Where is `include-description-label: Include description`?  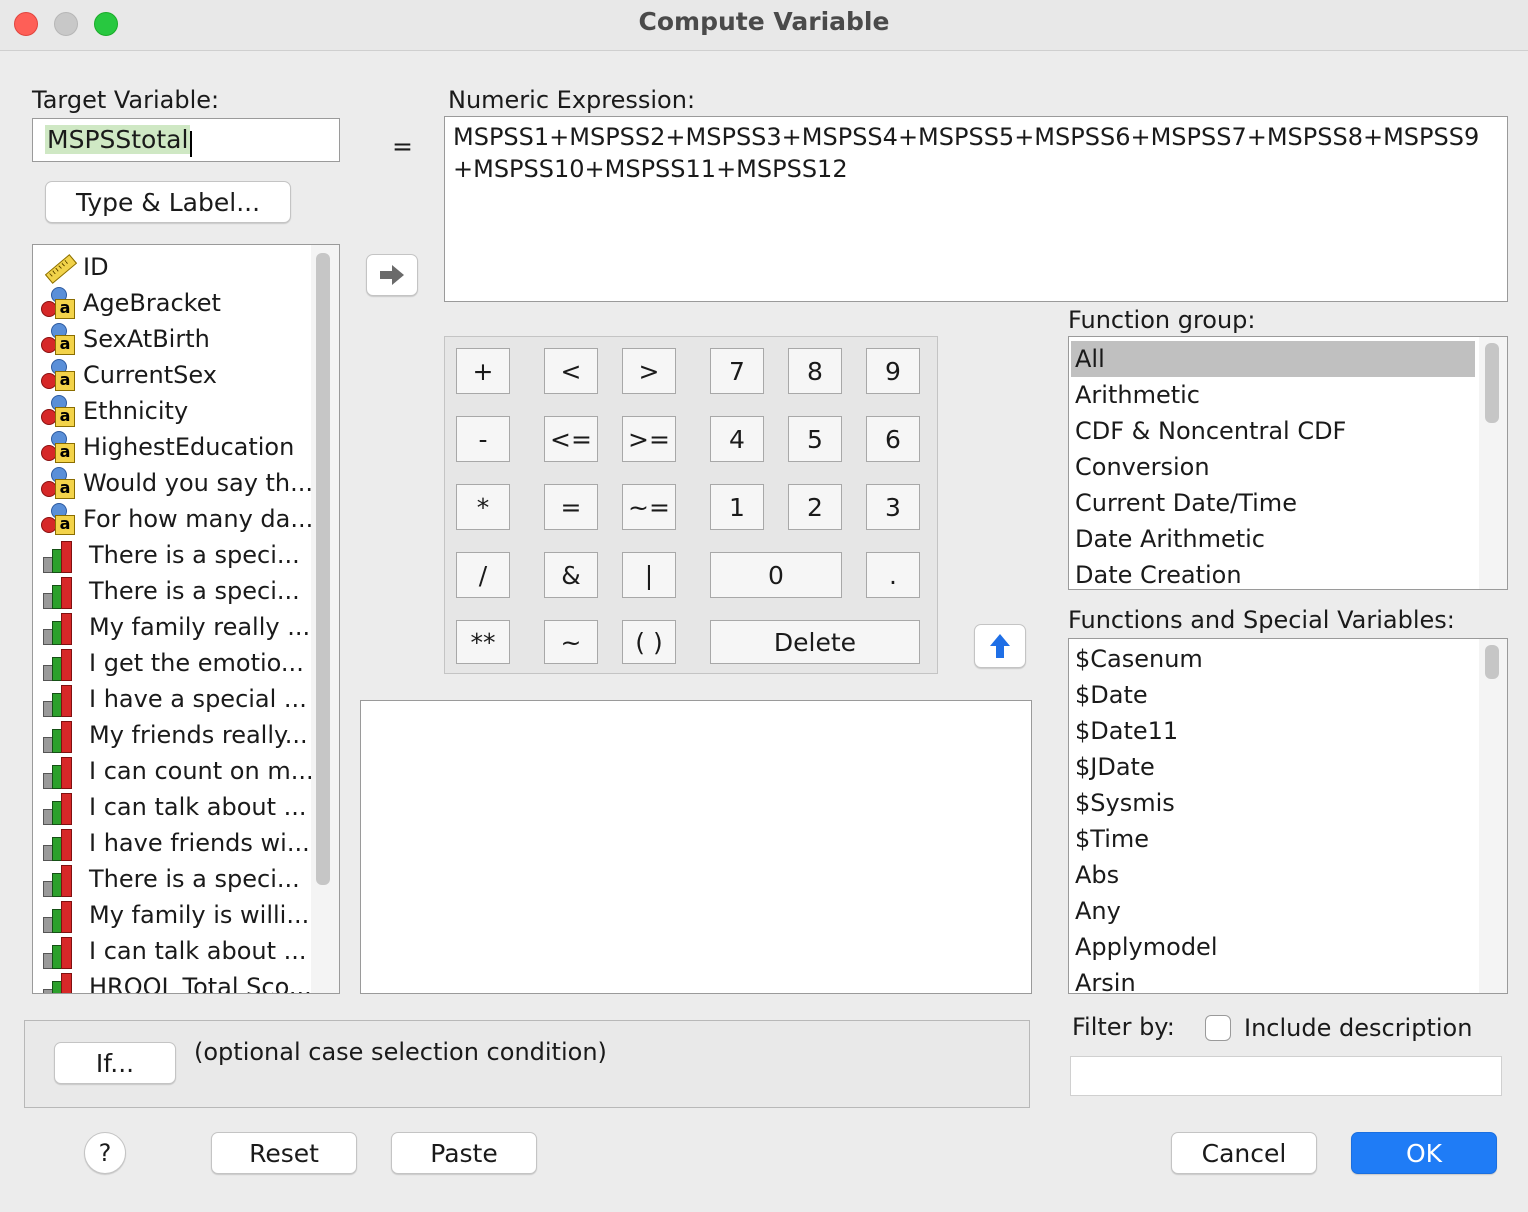 include-description-label: Include description is located at coordinates (1358, 1028).